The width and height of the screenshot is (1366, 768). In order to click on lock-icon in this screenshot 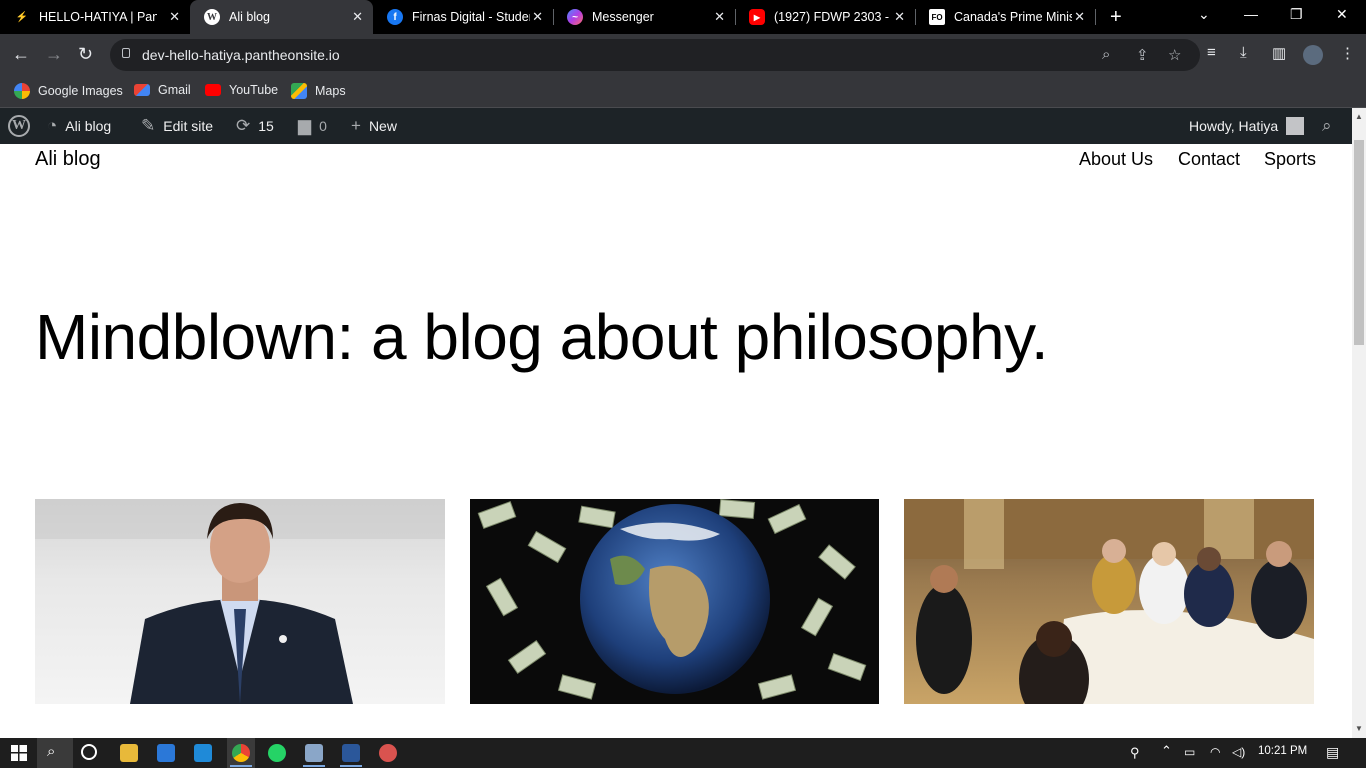, I will do `click(126, 53)`.